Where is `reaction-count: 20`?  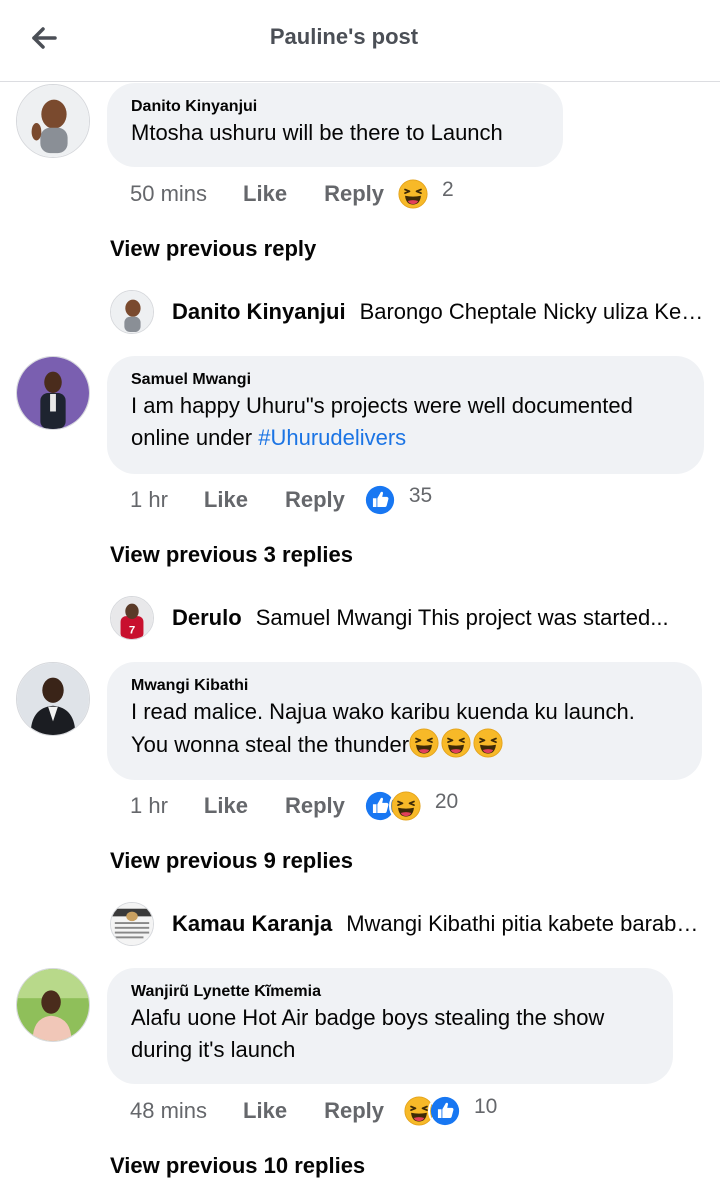 reaction-count: 20 is located at coordinates (446, 801).